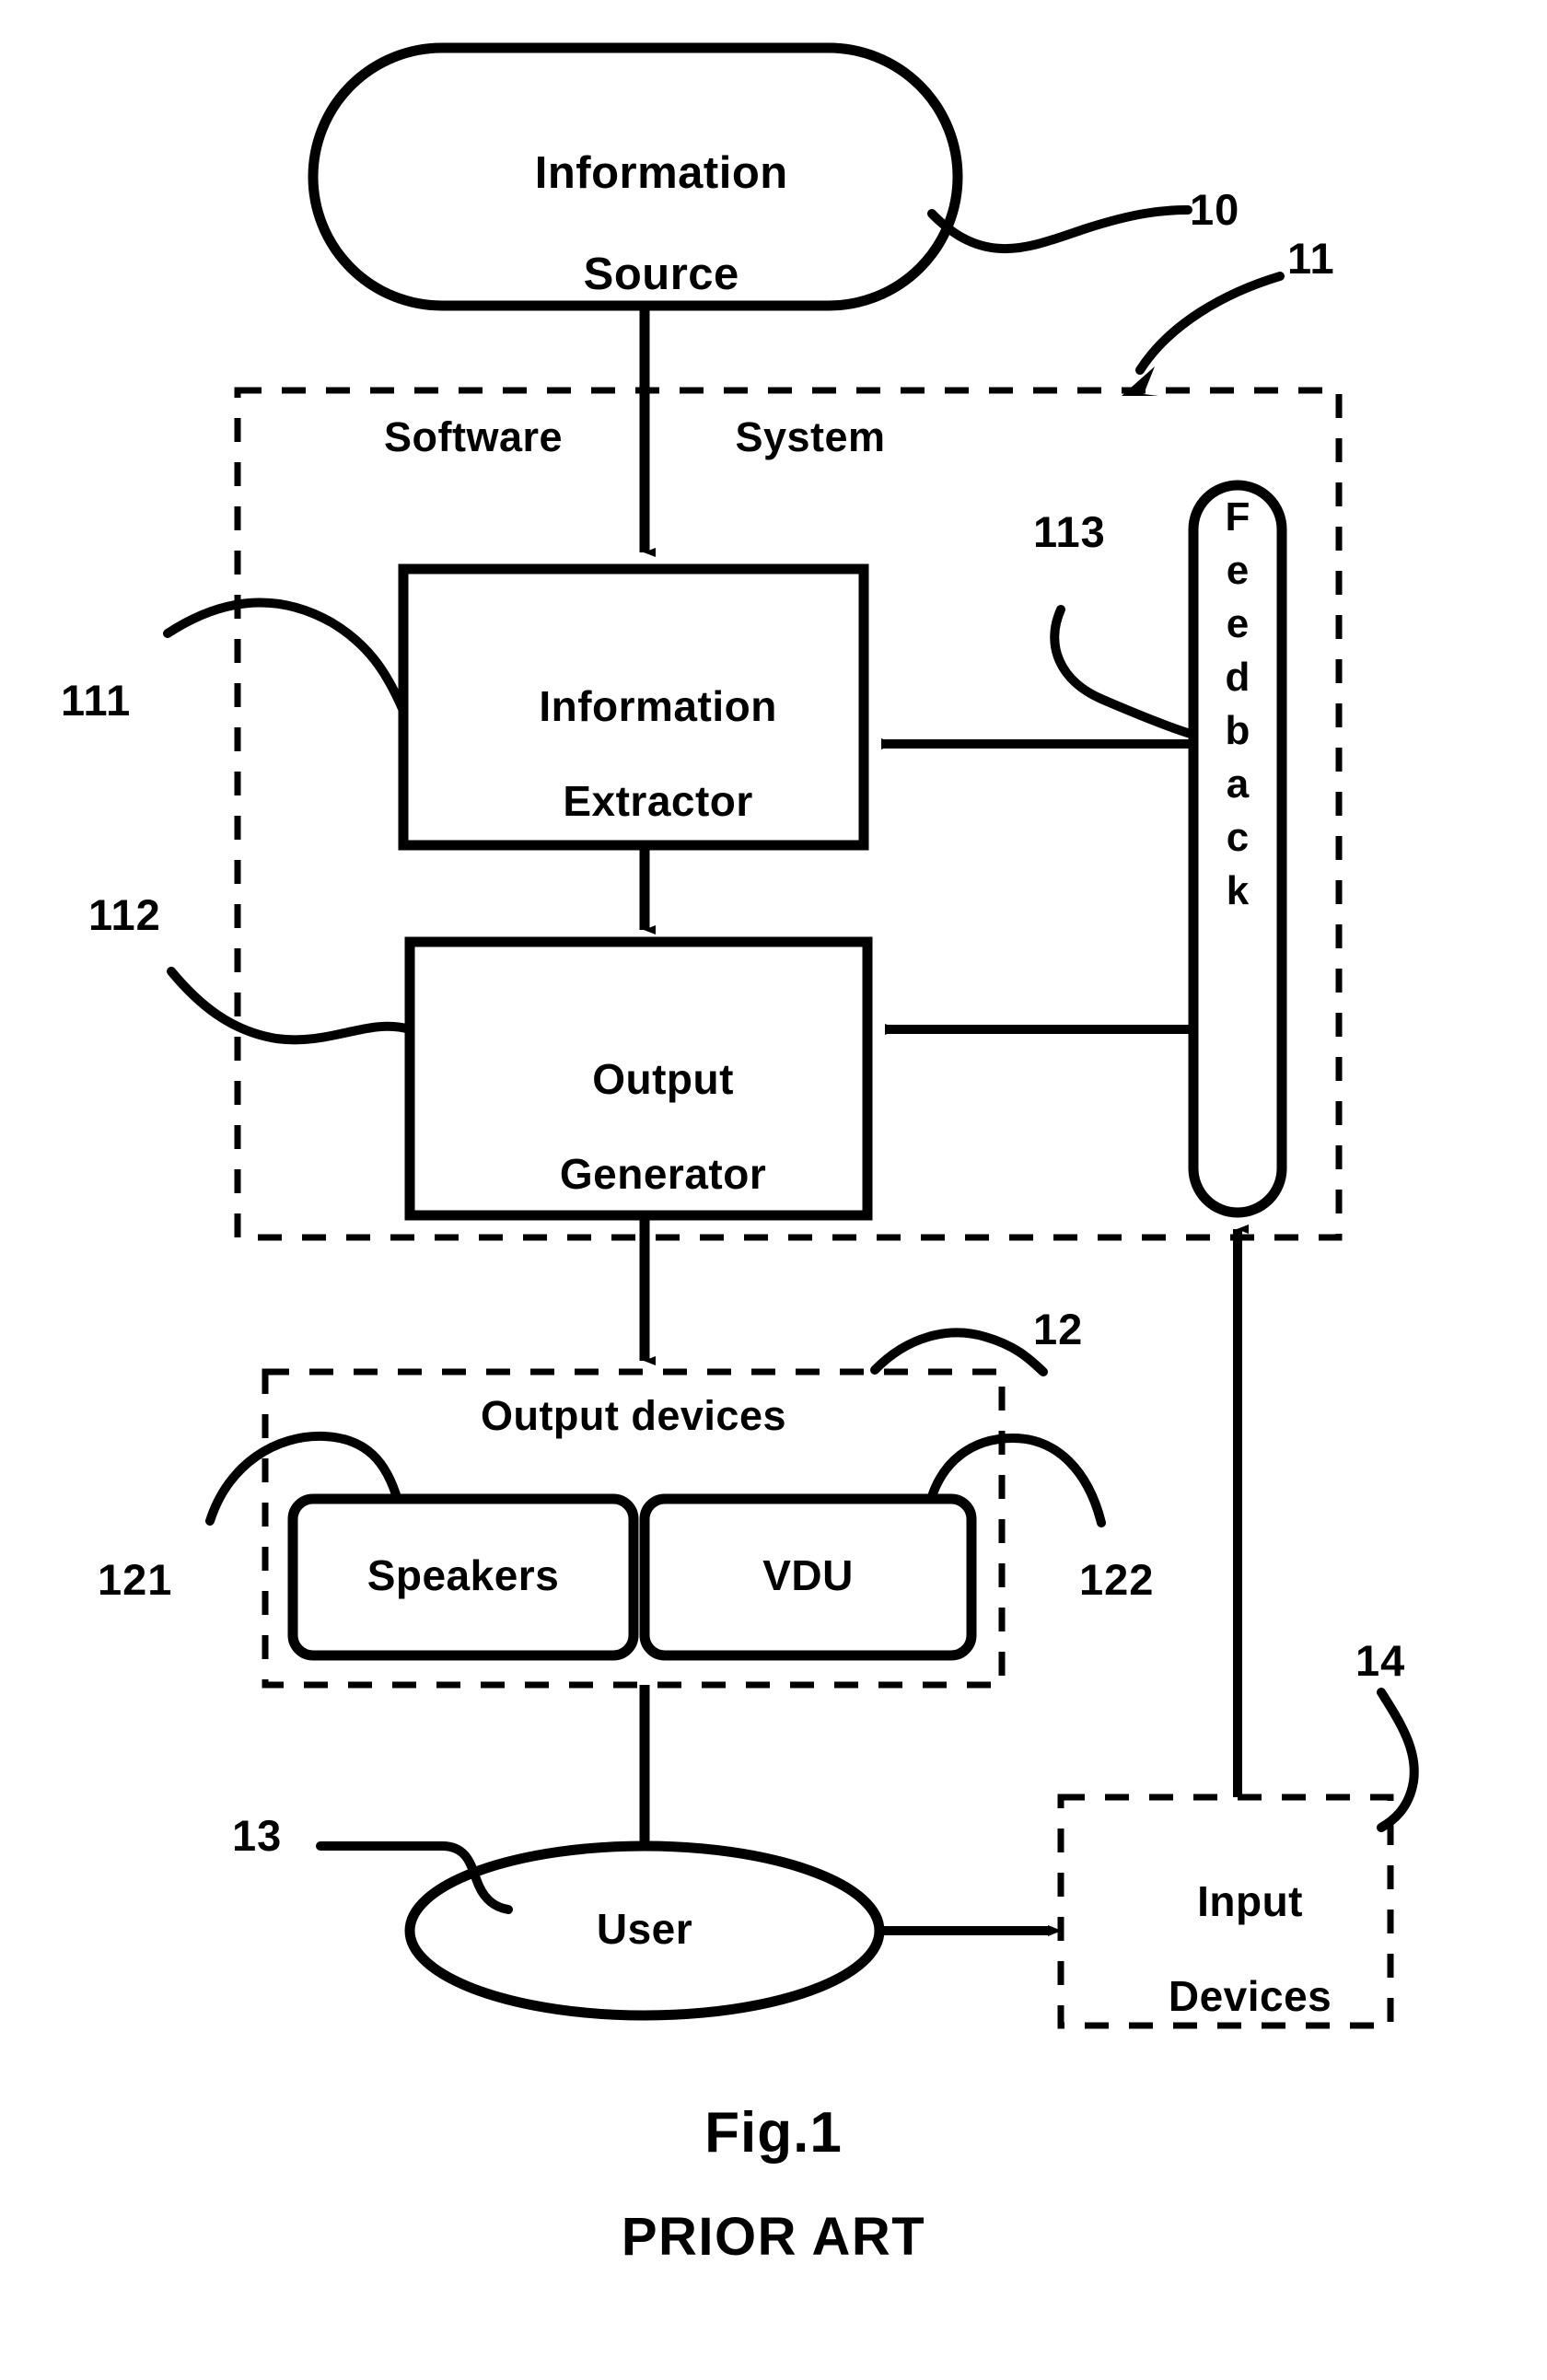 Image resolution: width=1547 pixels, height=2380 pixels. Describe the element at coordinates (1238, 570) in the screenshot. I see `feedback-letter-1: e` at that location.